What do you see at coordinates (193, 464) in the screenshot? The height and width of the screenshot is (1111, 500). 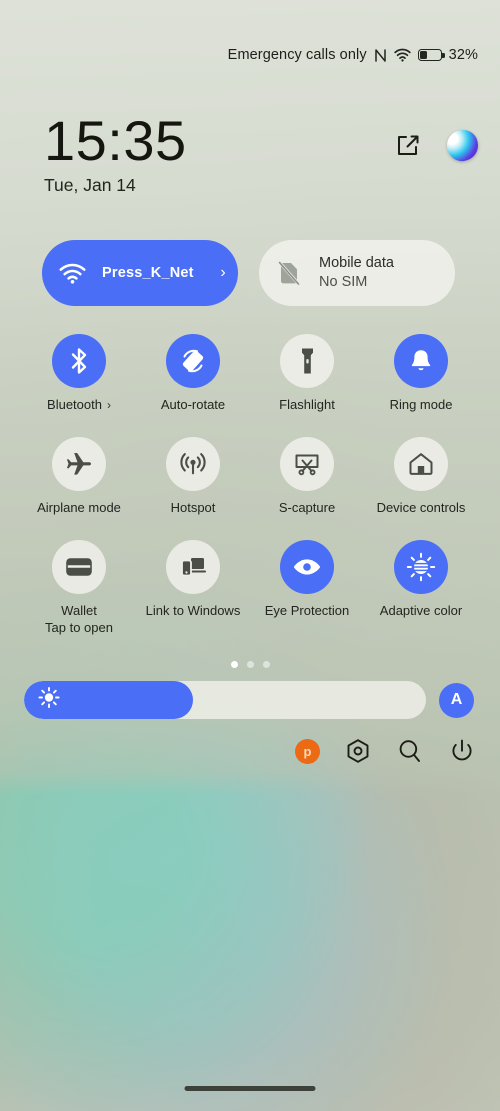 I see `hotspot-icon` at bounding box center [193, 464].